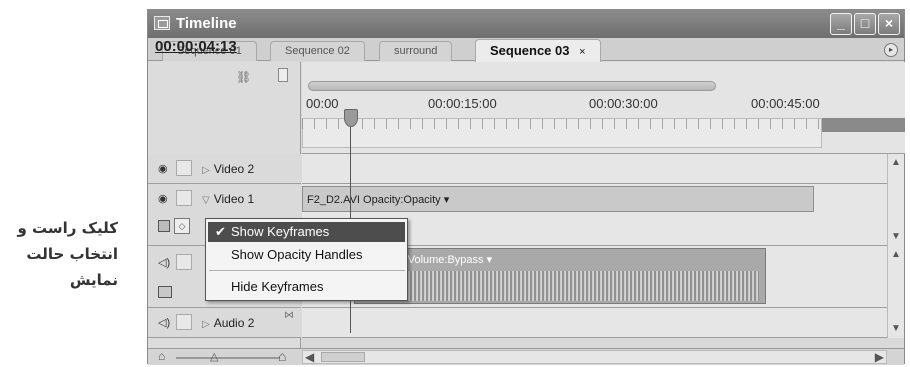  I want to click on annotation-line-2: انتخاب حالت, so click(72, 254).